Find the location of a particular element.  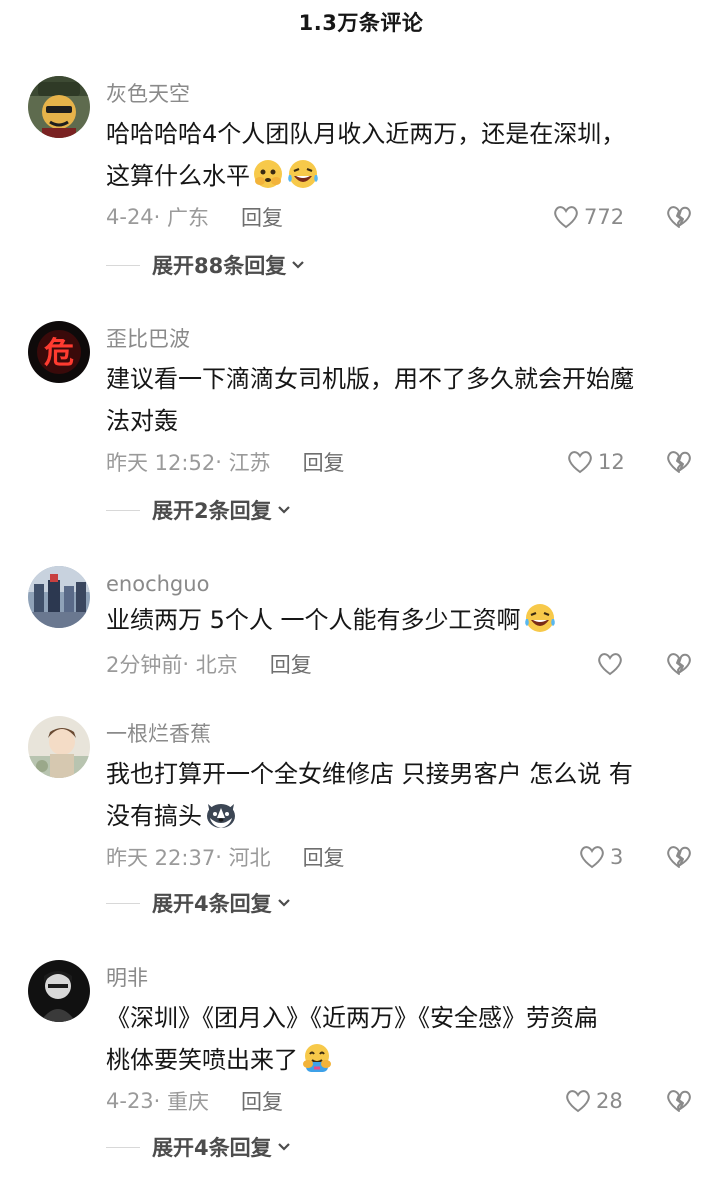

comment-text-line-wrap: 业绩两万 5个人 一个人能有多少工资啊 is located at coordinates (404, 623).